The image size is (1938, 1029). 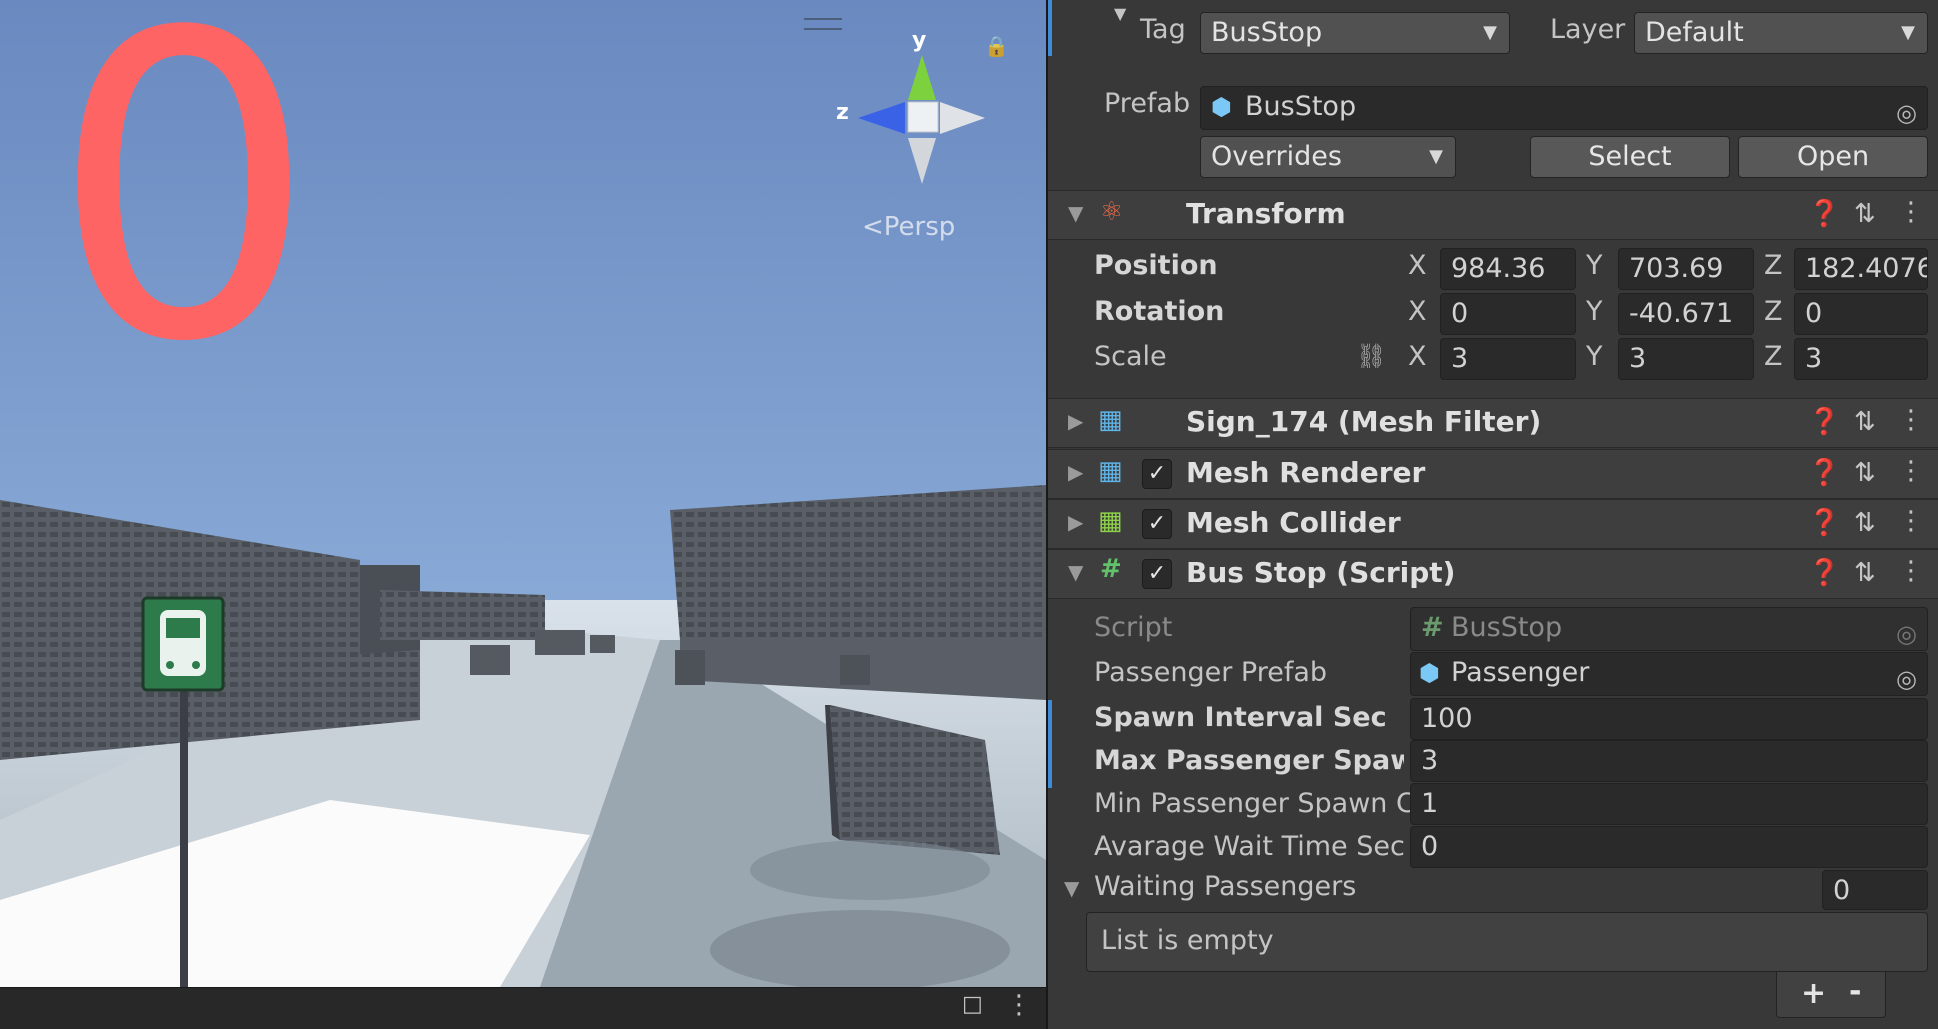 I want to click on overrides-dropdown: Overrides ▼, so click(x=1328, y=157).